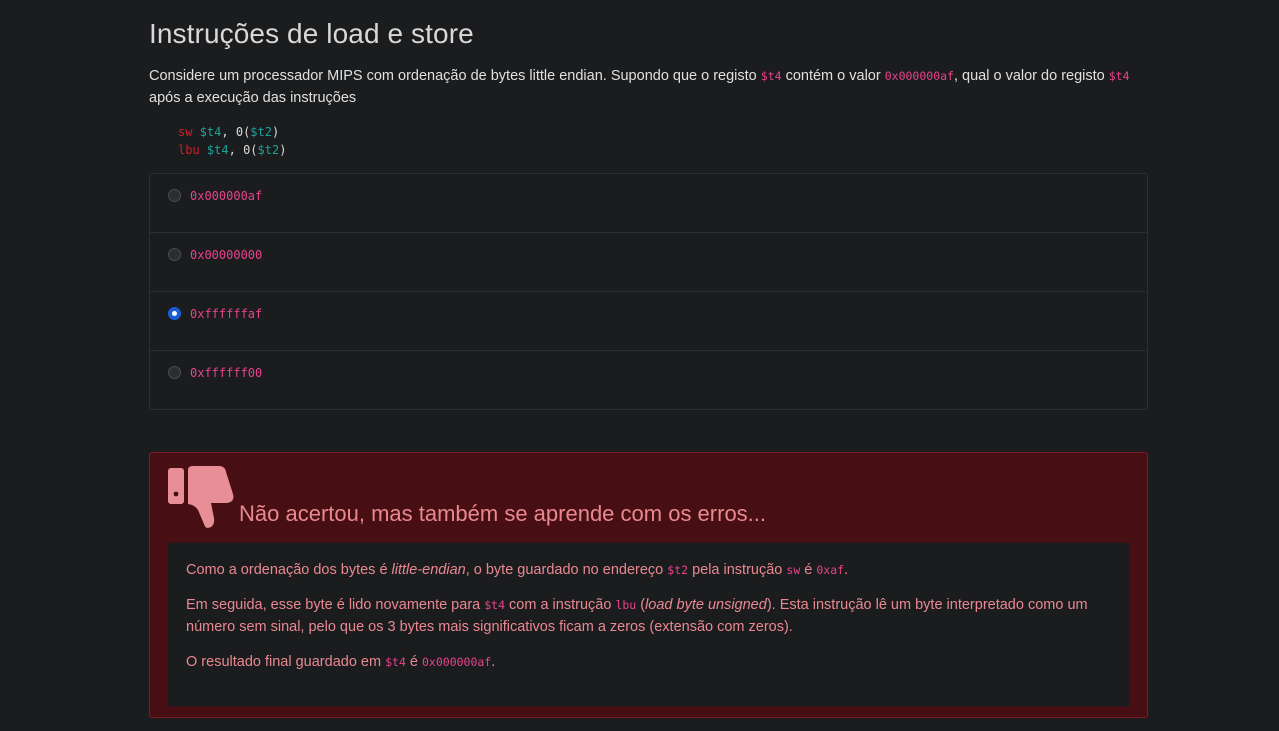 The height and width of the screenshot is (731, 1279). Describe the element at coordinates (289, 570) in the screenshot. I see `text: Como a ordenação dos bytes é` at that location.